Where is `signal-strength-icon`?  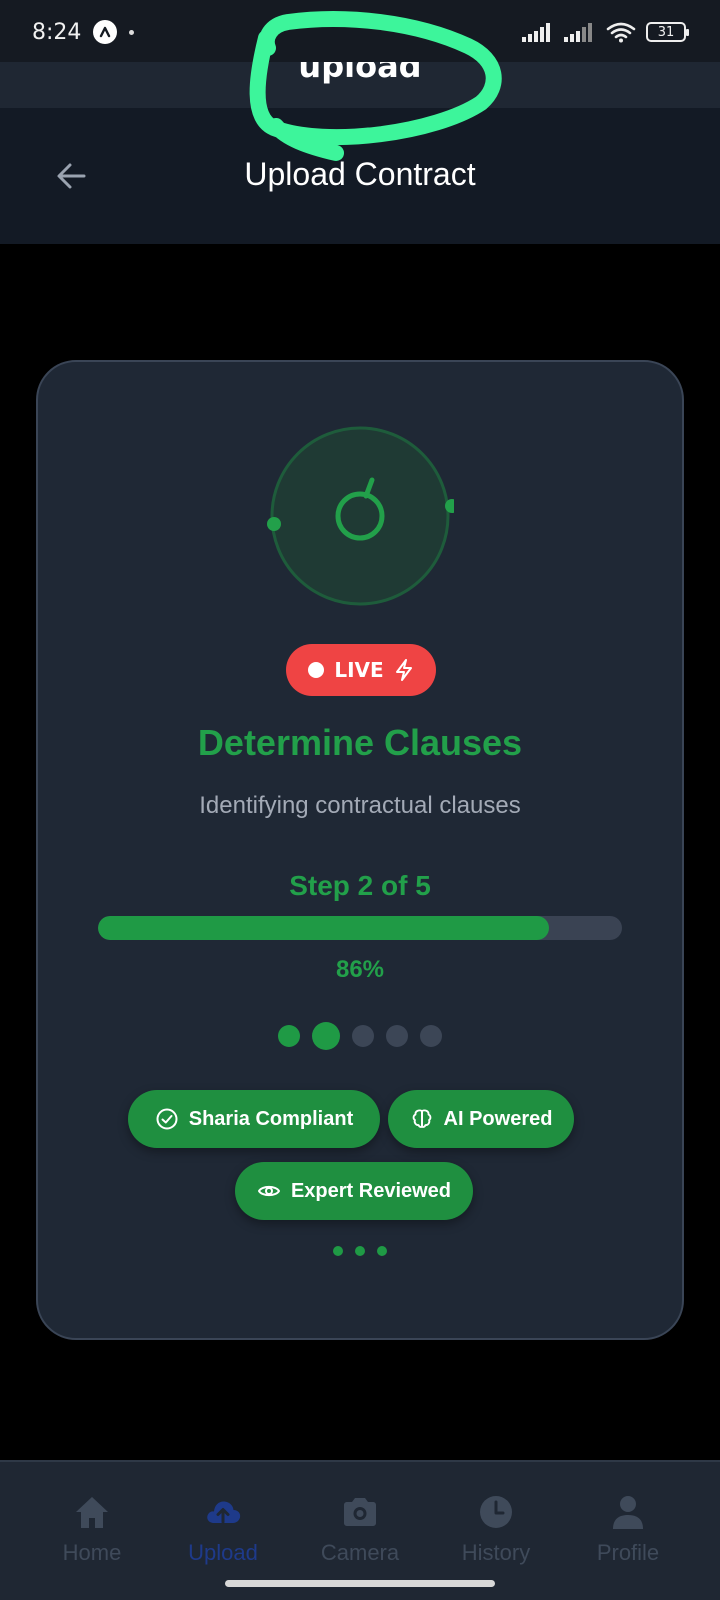 signal-strength-icon is located at coordinates (536, 32).